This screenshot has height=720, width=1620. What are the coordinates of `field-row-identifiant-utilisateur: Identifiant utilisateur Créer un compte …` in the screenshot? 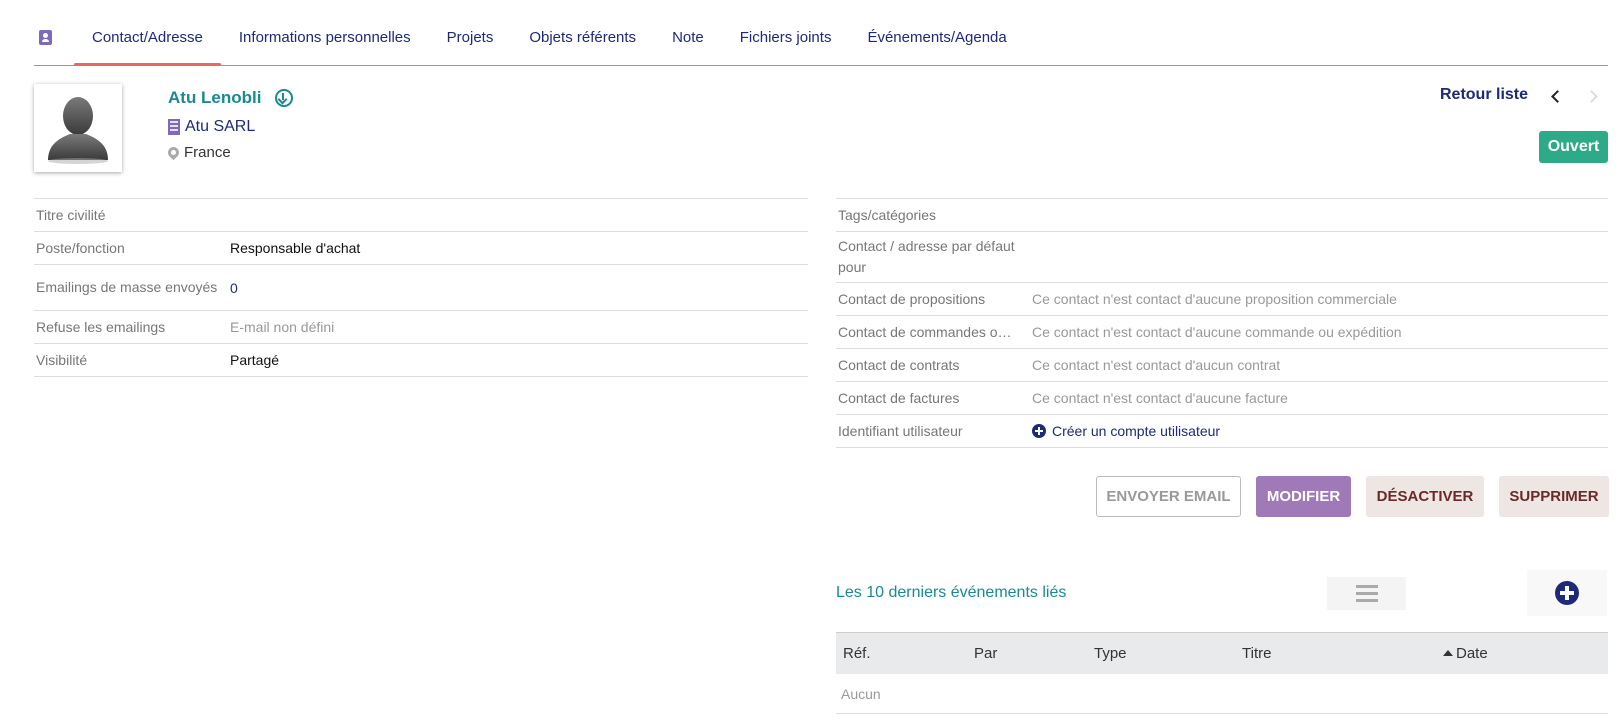 It's located at (1222, 431).